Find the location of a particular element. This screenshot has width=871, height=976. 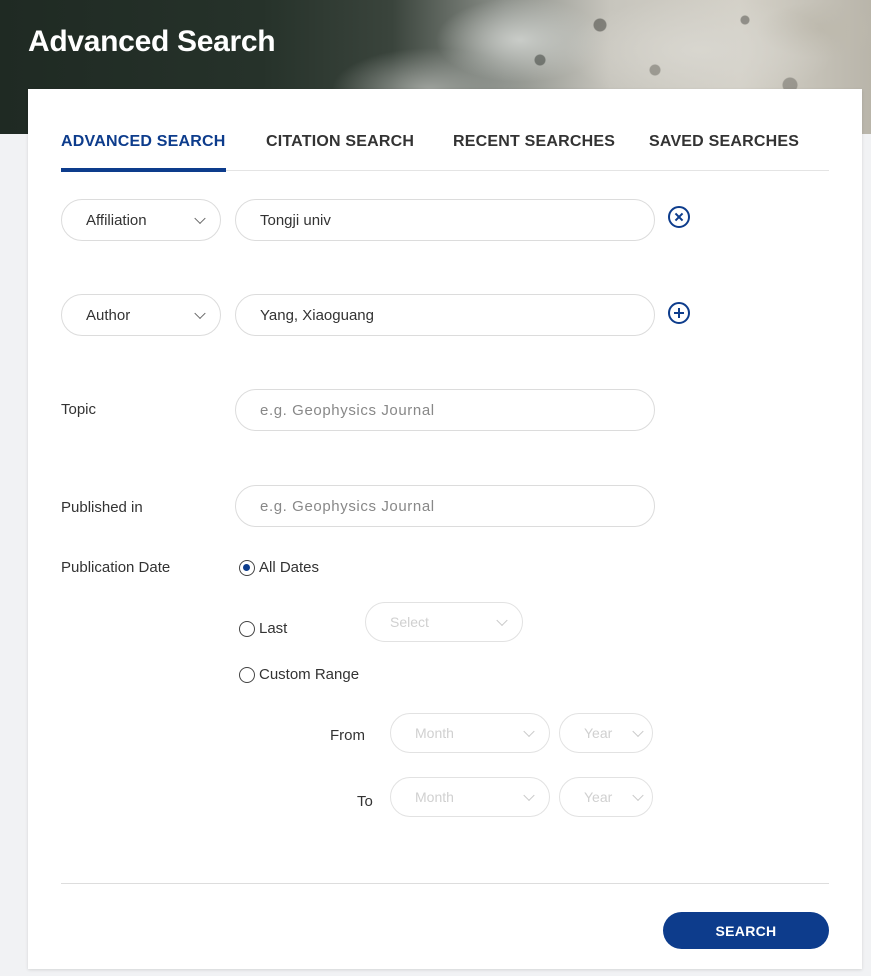

to-year-select: Year is located at coordinates (606, 797).